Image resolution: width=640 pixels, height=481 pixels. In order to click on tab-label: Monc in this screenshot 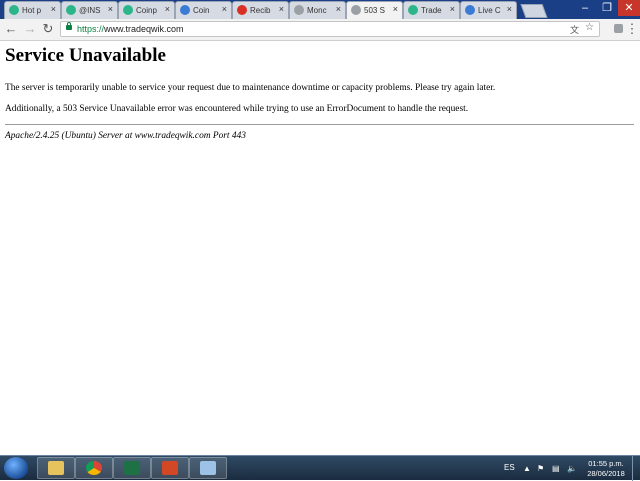, I will do `click(317, 10)`.